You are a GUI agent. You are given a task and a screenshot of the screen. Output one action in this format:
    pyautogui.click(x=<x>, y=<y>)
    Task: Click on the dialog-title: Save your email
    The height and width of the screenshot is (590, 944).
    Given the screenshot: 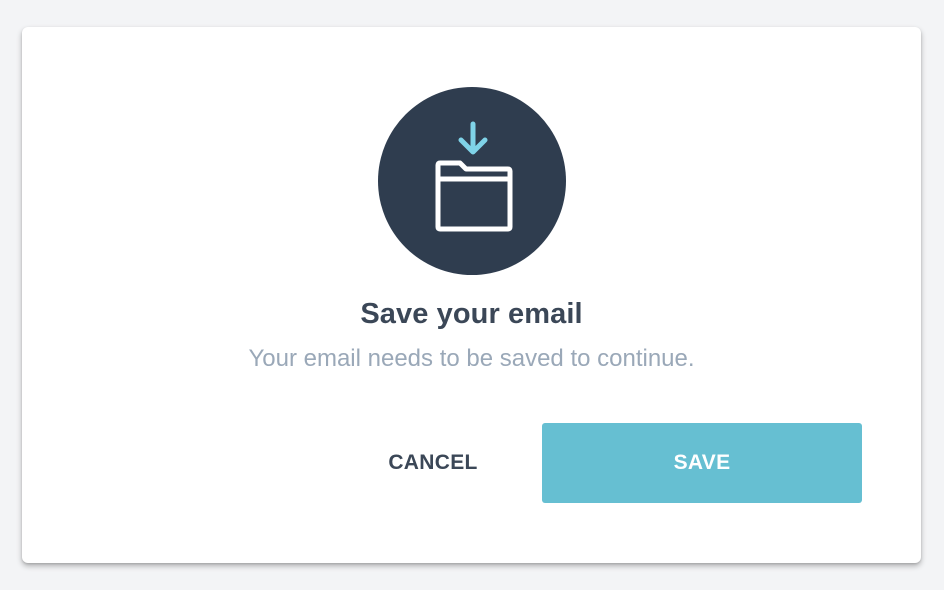 What is the action you would take?
    pyautogui.click(x=471, y=314)
    